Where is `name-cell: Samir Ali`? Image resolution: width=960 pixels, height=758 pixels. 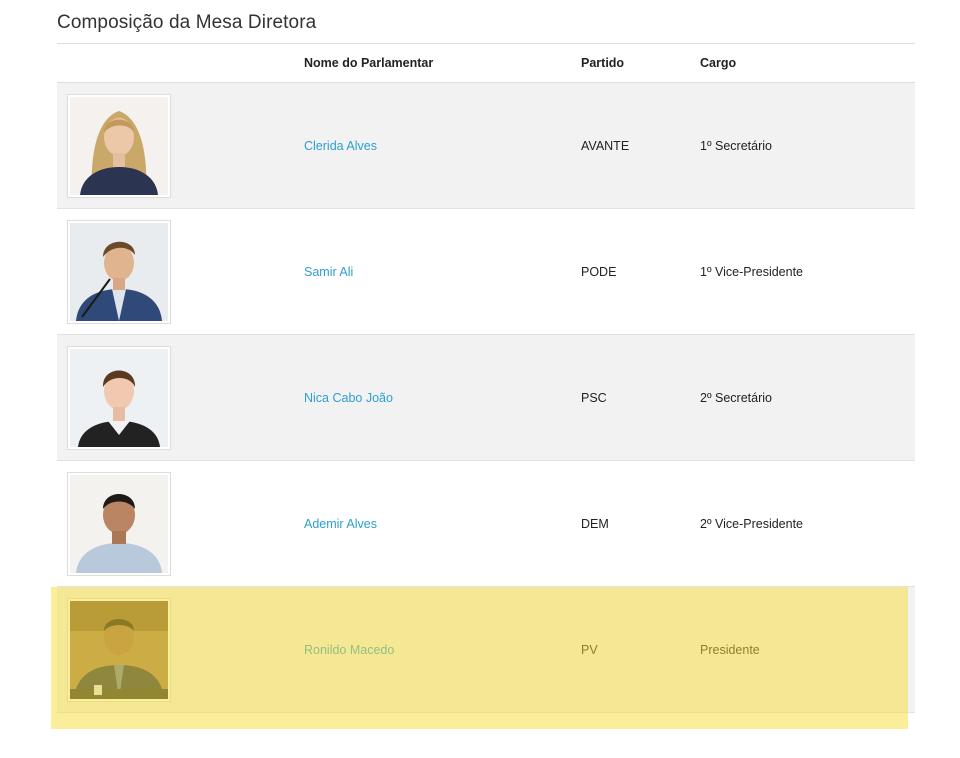 name-cell: Samir Ali is located at coordinates (442, 272).